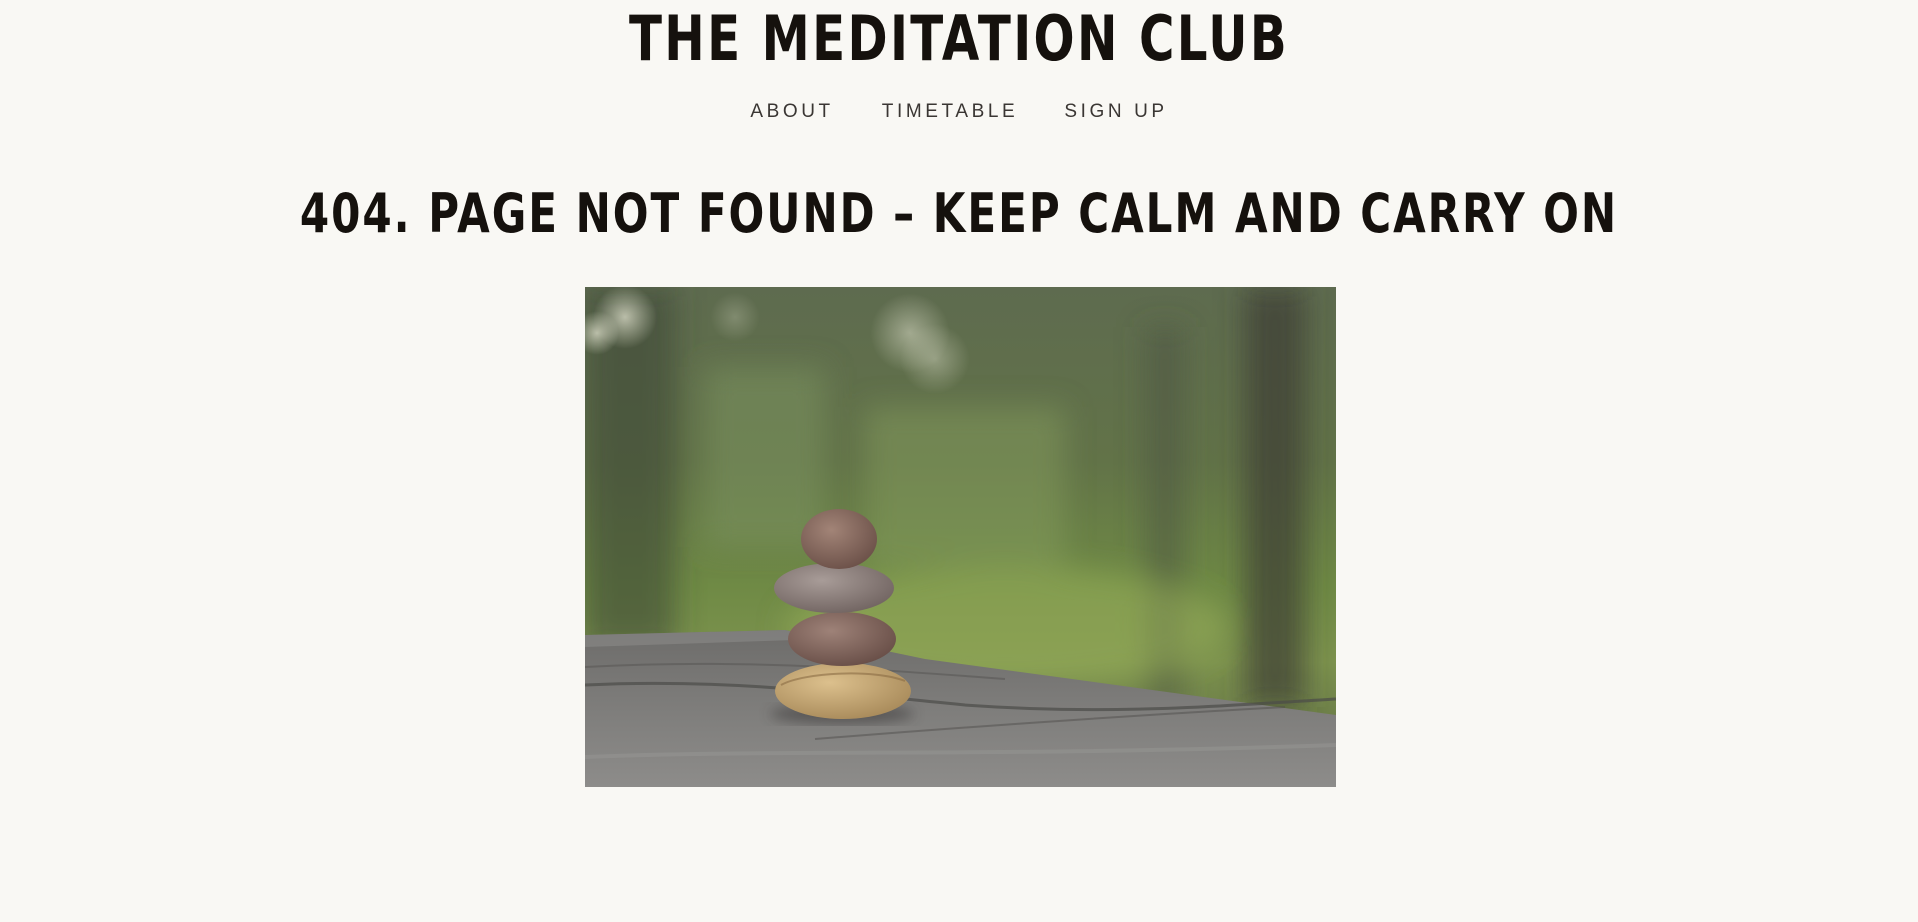 The height and width of the screenshot is (922, 1918). Describe the element at coordinates (959, 39) in the screenshot. I see `site-title: THE MEDITATION CLUB` at that location.